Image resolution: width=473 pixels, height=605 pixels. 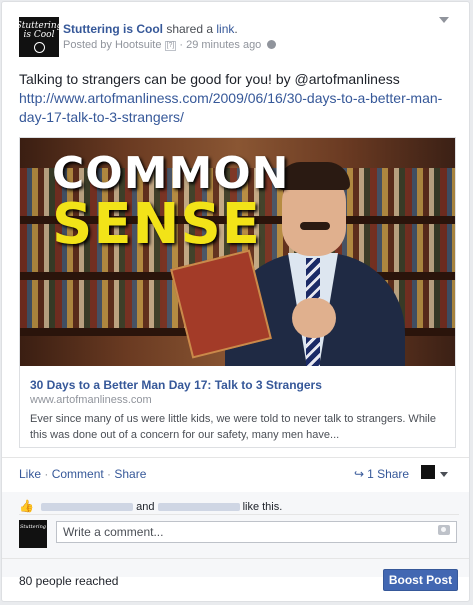 I want to click on comment-input, so click(x=256, y=532).